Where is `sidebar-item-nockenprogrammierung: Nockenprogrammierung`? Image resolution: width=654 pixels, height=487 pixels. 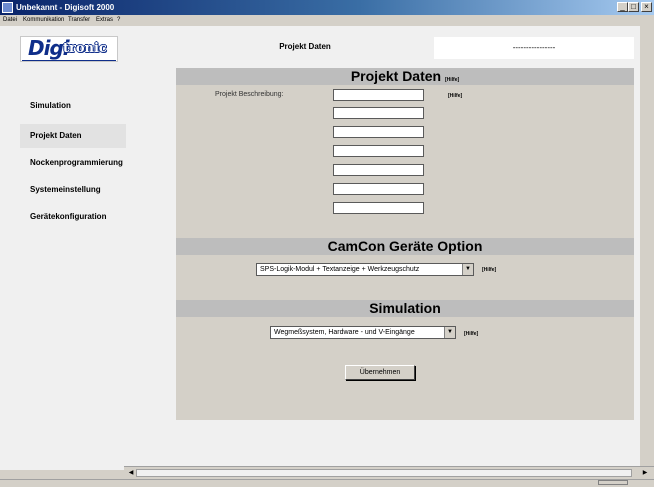 sidebar-item-nockenprogrammierung: Nockenprogrammierung is located at coordinates (76, 163).